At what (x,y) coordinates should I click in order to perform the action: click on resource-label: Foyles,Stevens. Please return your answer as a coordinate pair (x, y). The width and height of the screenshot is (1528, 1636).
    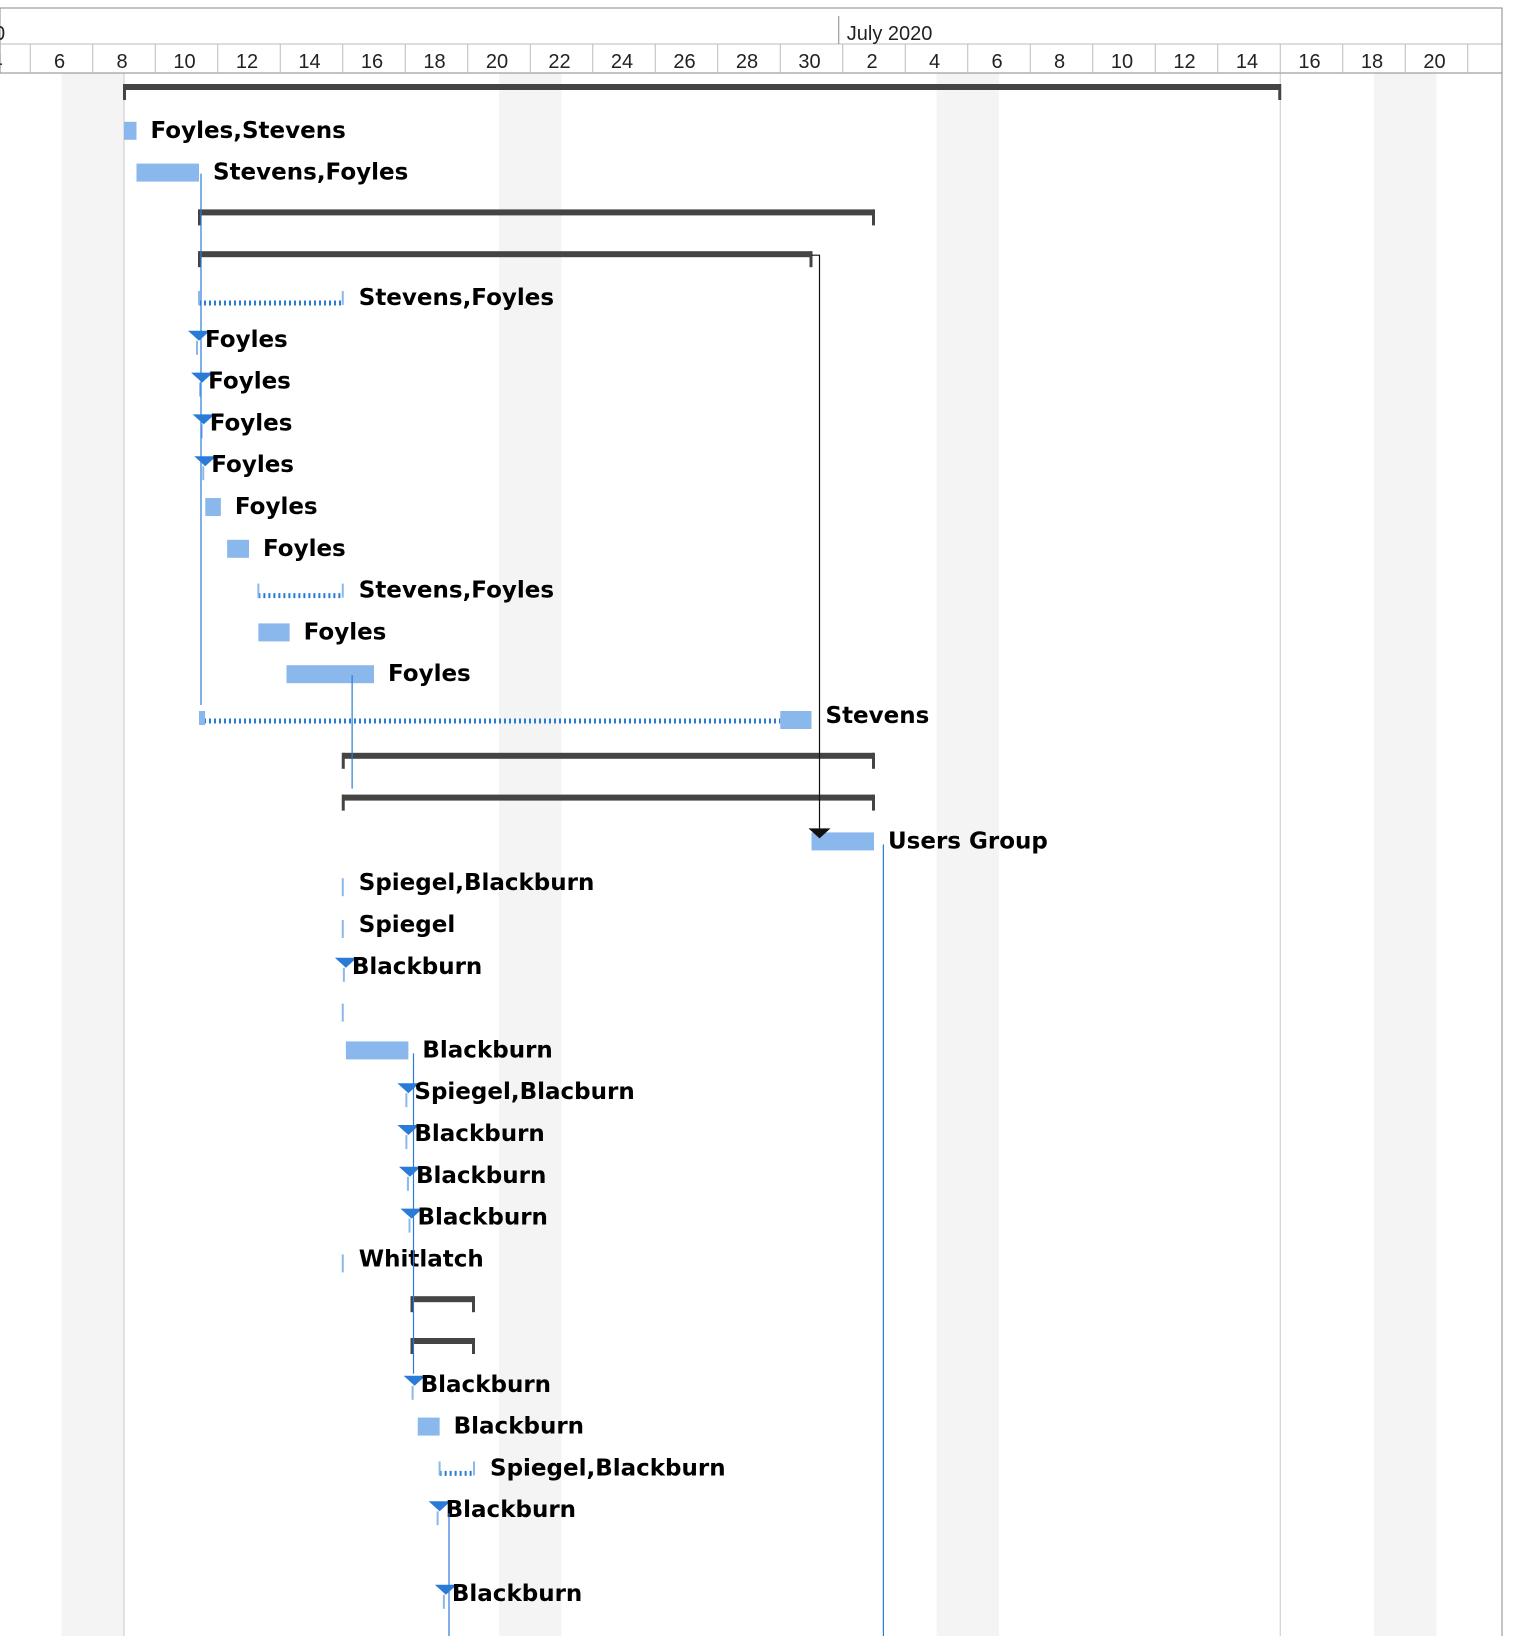
    Looking at the image, I should click on (248, 131).